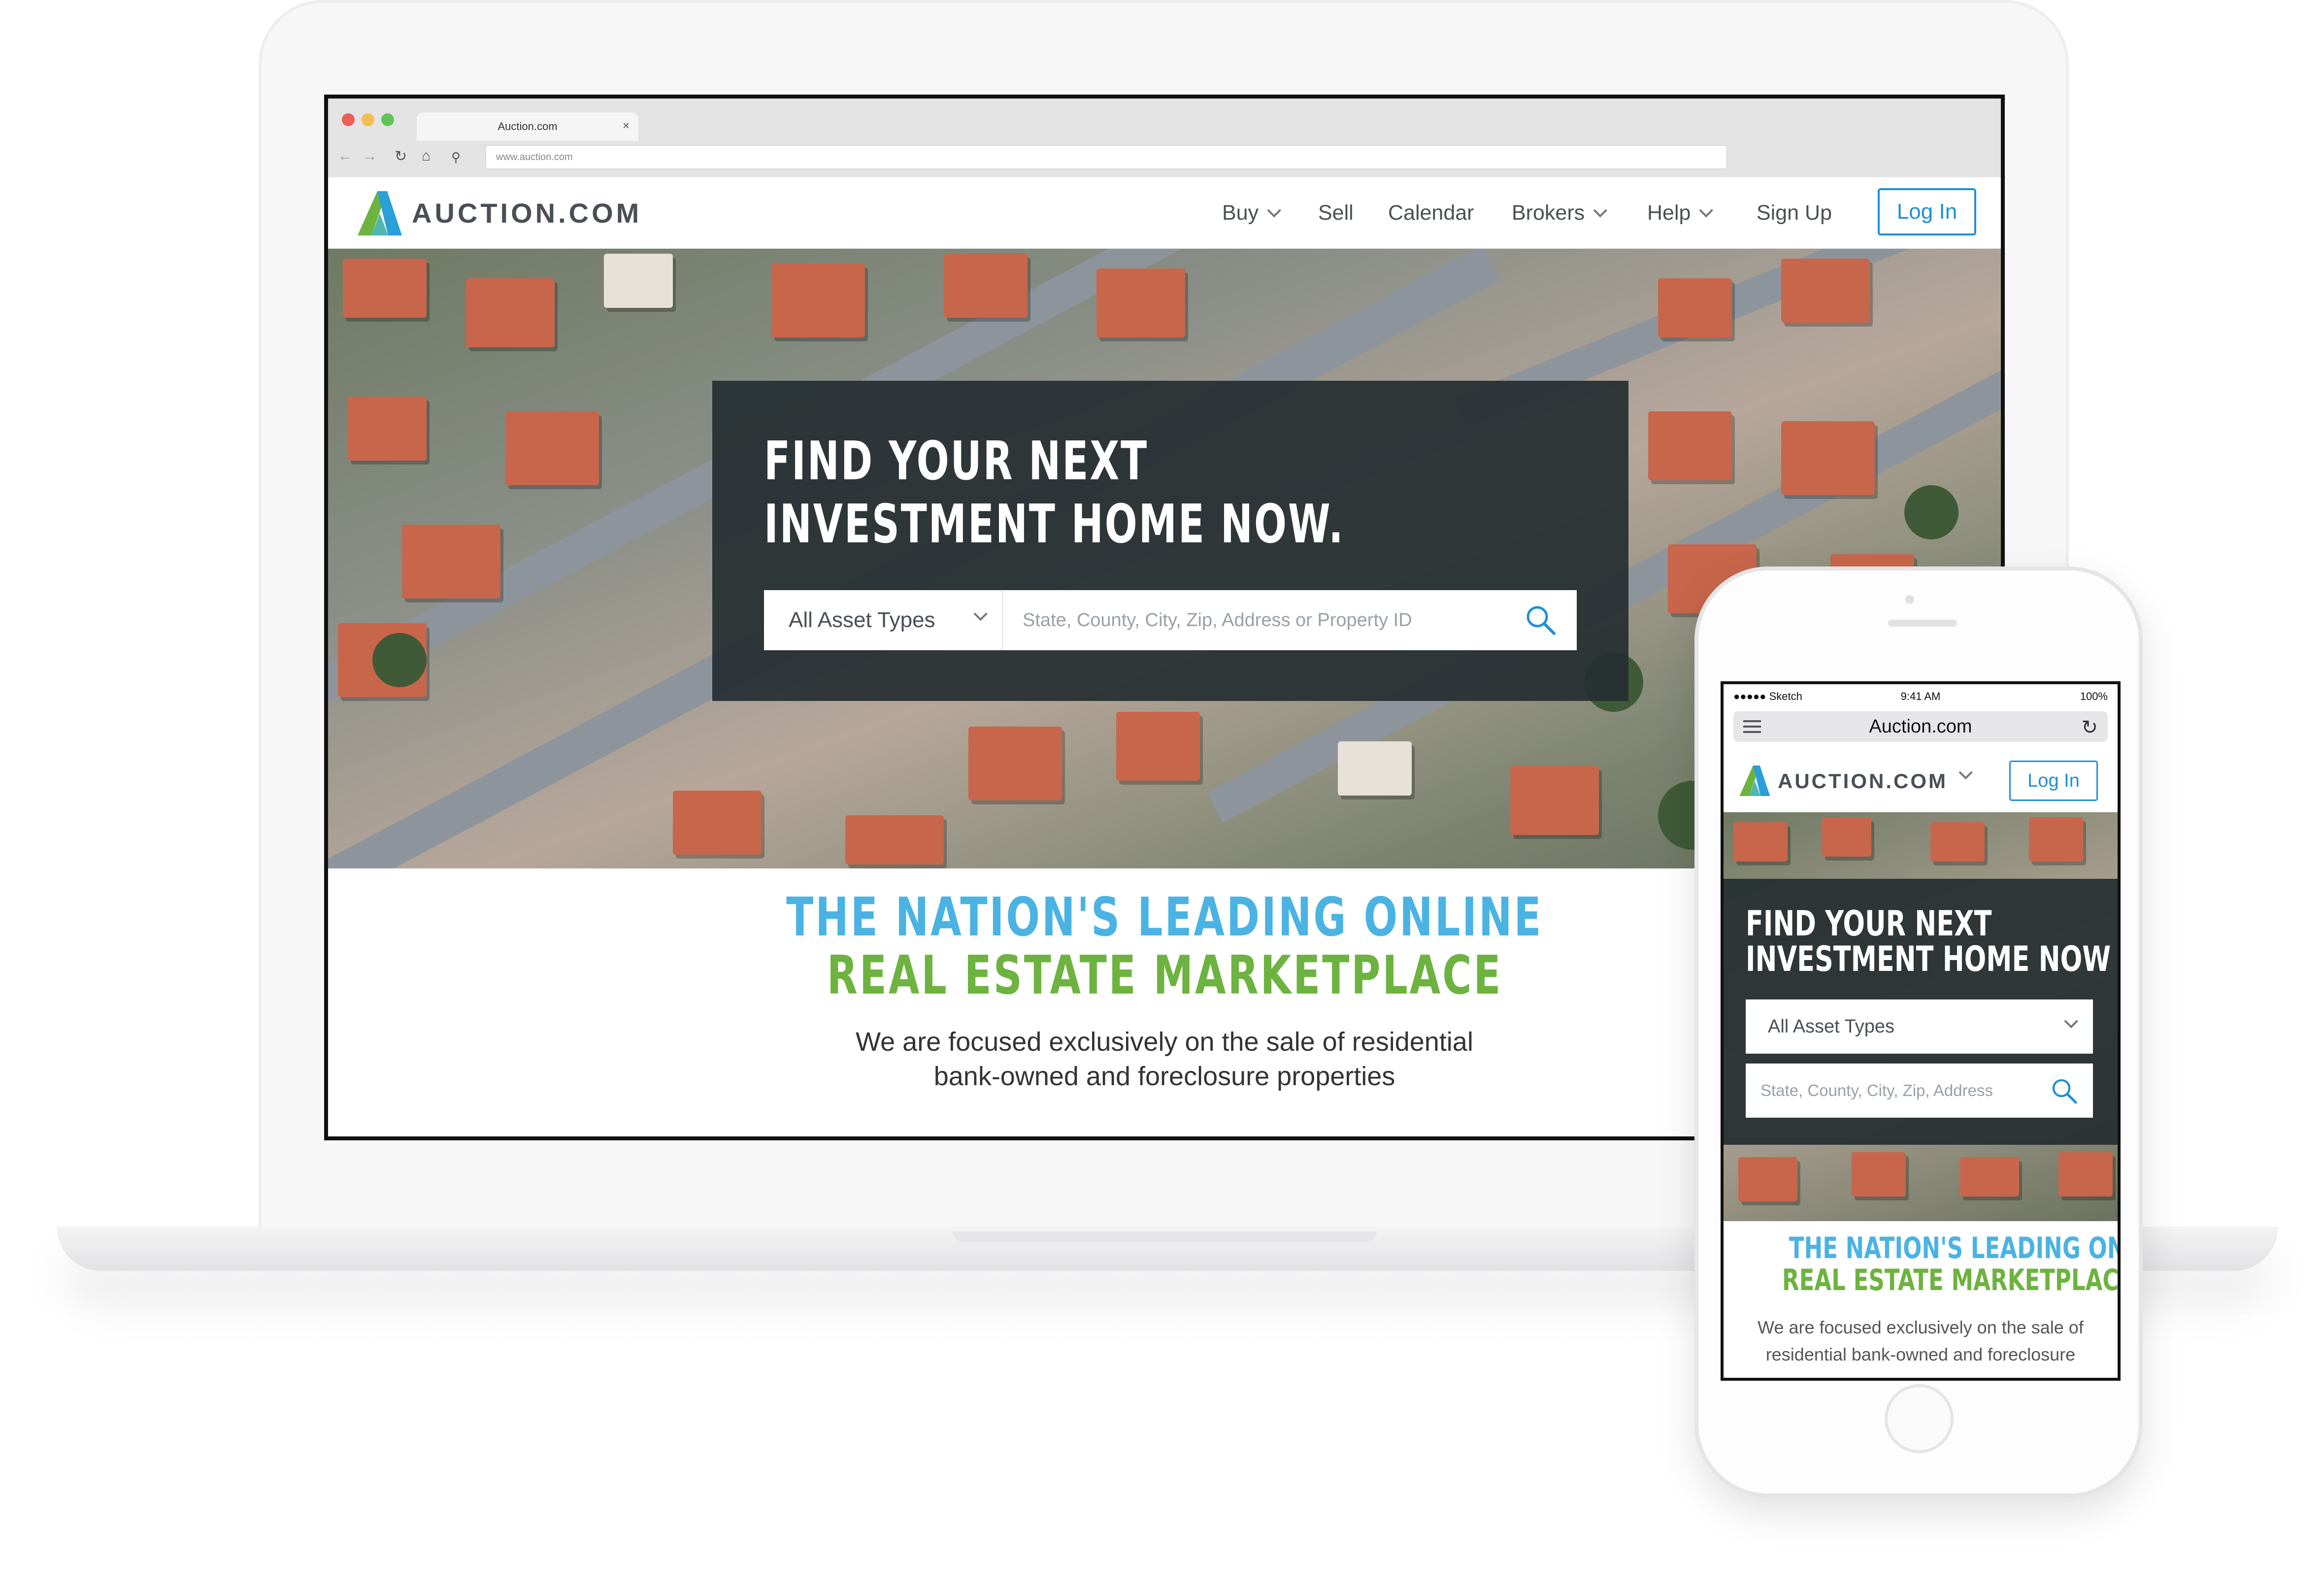  I want to click on asset-type-select: All Asset Types, so click(883, 620).